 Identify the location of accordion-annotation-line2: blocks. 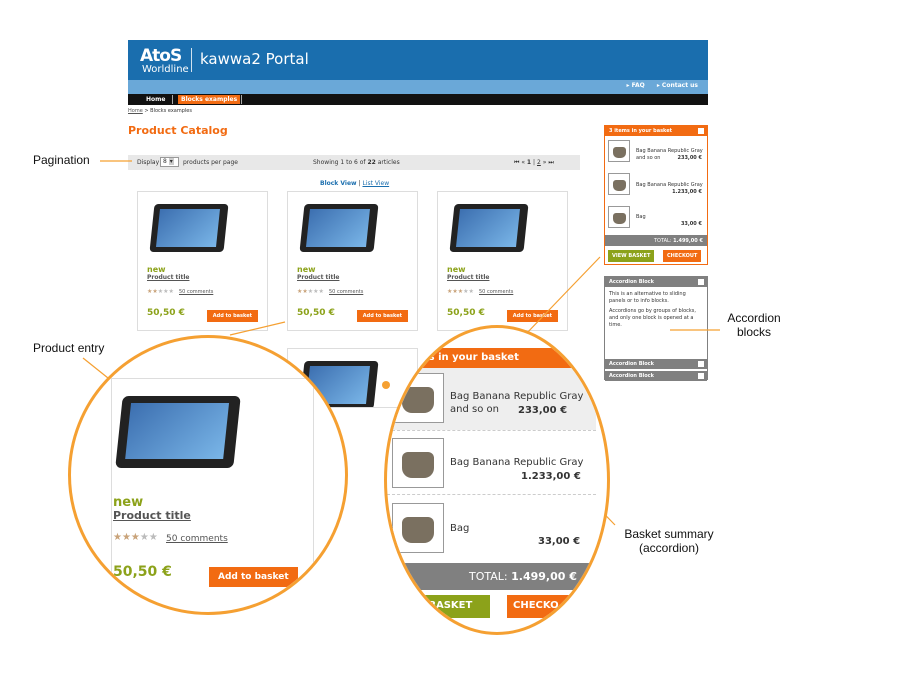
(753, 332).